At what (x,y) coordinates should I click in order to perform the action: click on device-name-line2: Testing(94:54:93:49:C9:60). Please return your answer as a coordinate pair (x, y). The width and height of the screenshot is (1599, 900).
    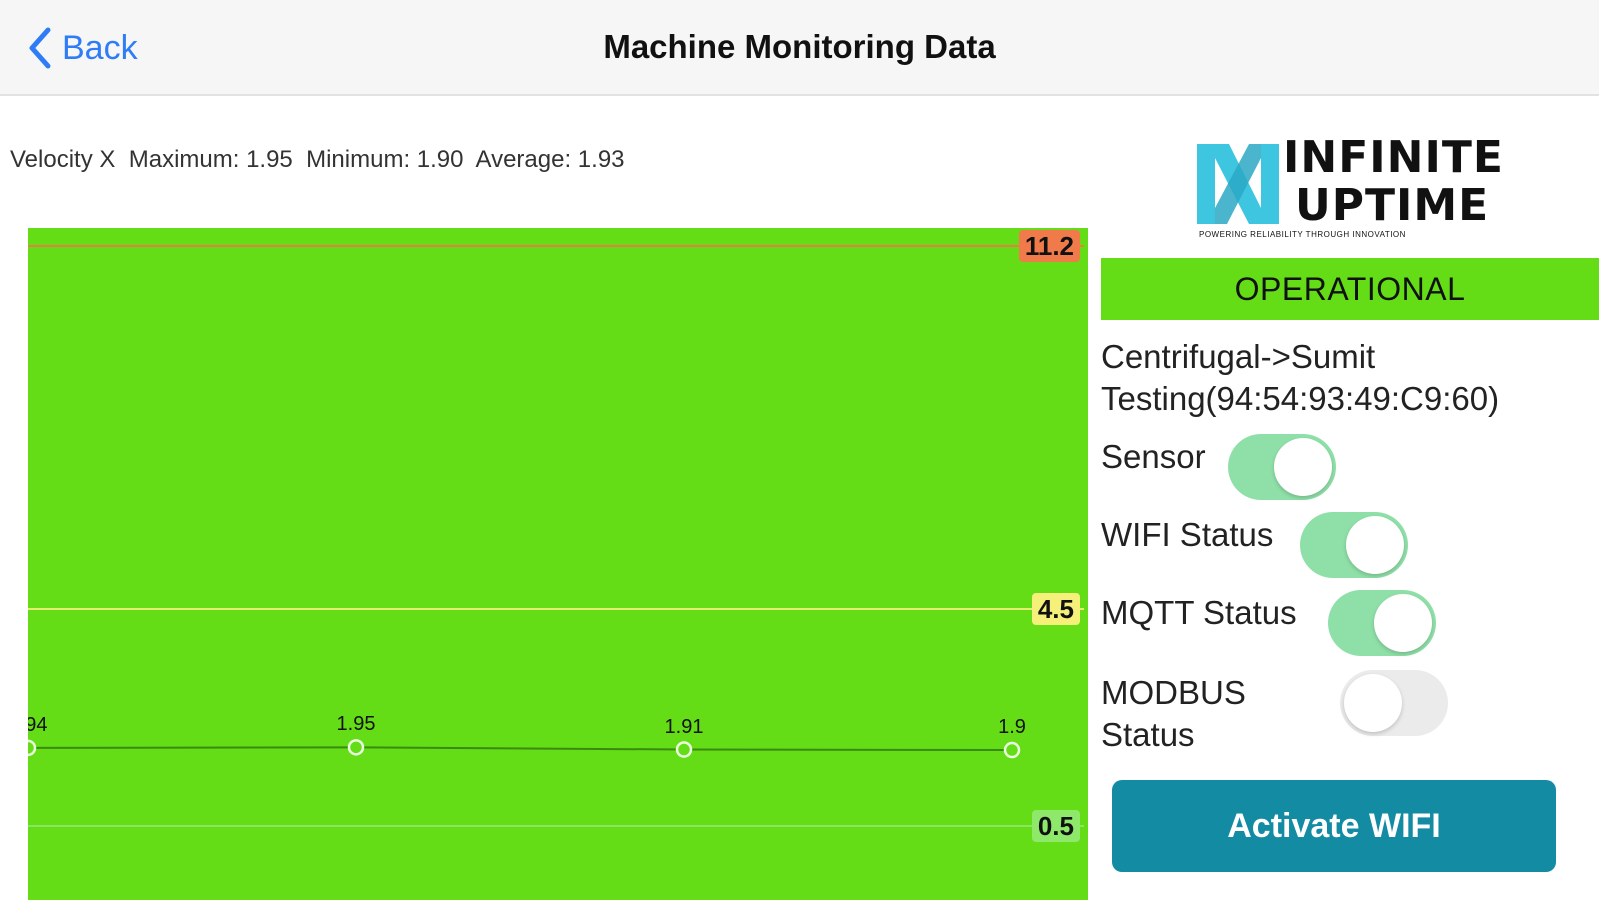
    Looking at the image, I should click on (1300, 398).